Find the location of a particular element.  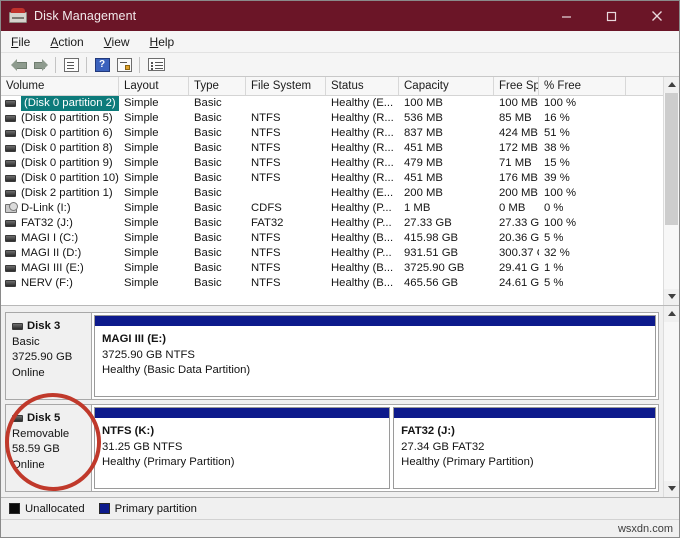

properties-icon is located at coordinates (124, 65).